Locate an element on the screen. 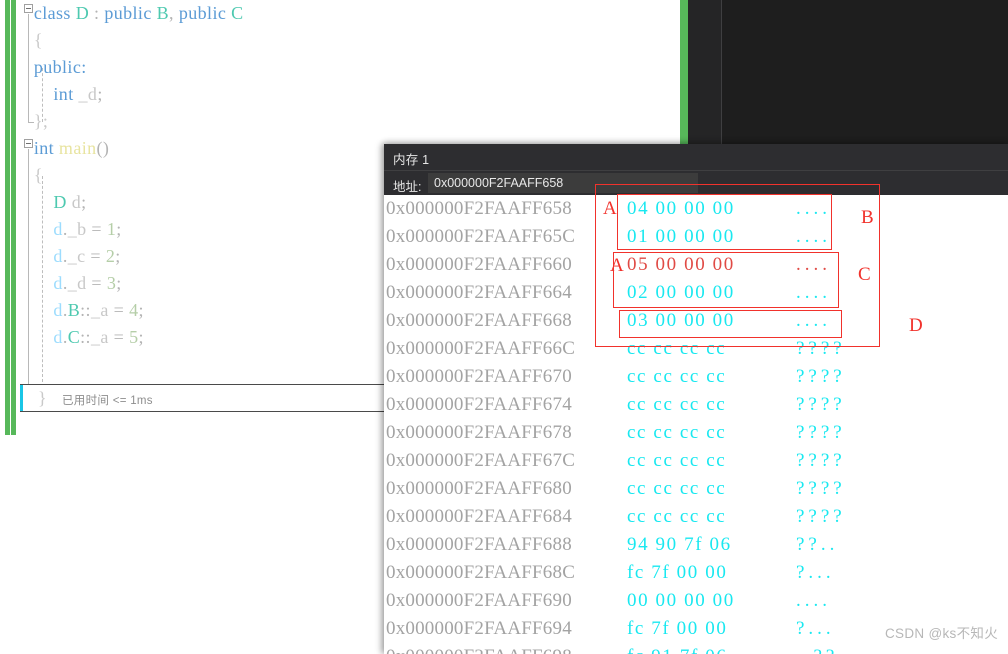  memory-hex-bytes: 01 00 00 00 is located at coordinates (681, 236).